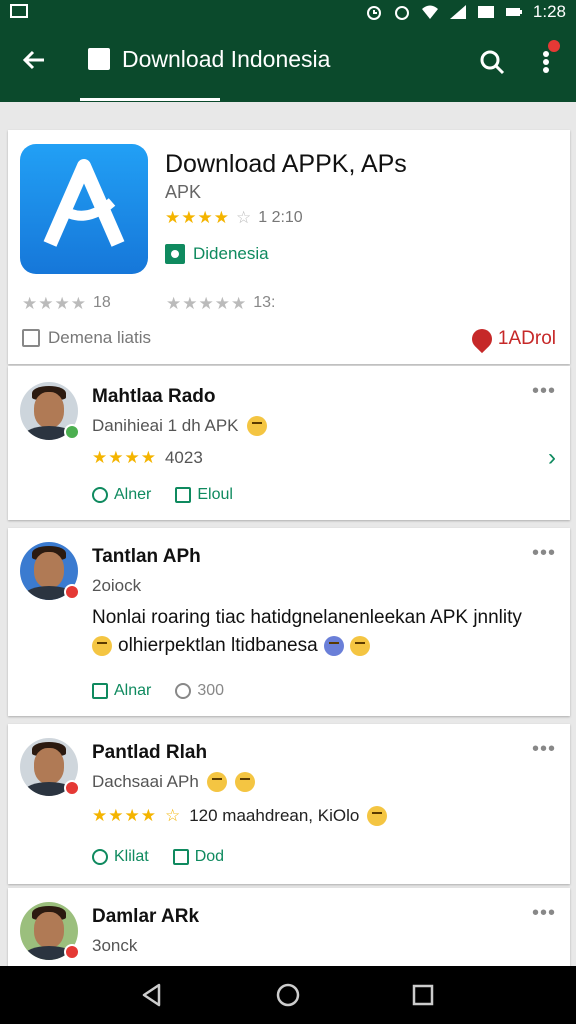 The width and height of the screenshot is (576, 1024). I want to click on action-label: Klilat, so click(131, 856).